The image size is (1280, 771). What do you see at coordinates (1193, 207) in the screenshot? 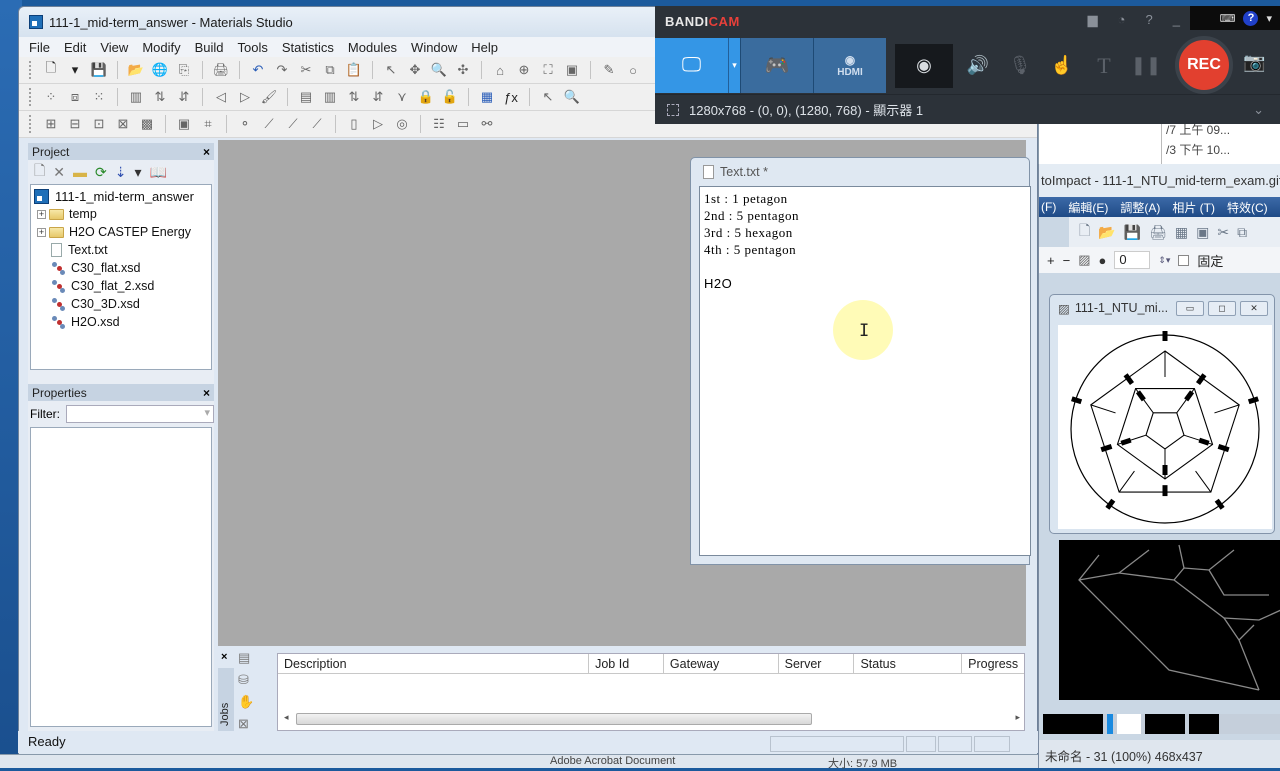
I see `pi-menu-photo: 相片 (T)` at bounding box center [1193, 207].